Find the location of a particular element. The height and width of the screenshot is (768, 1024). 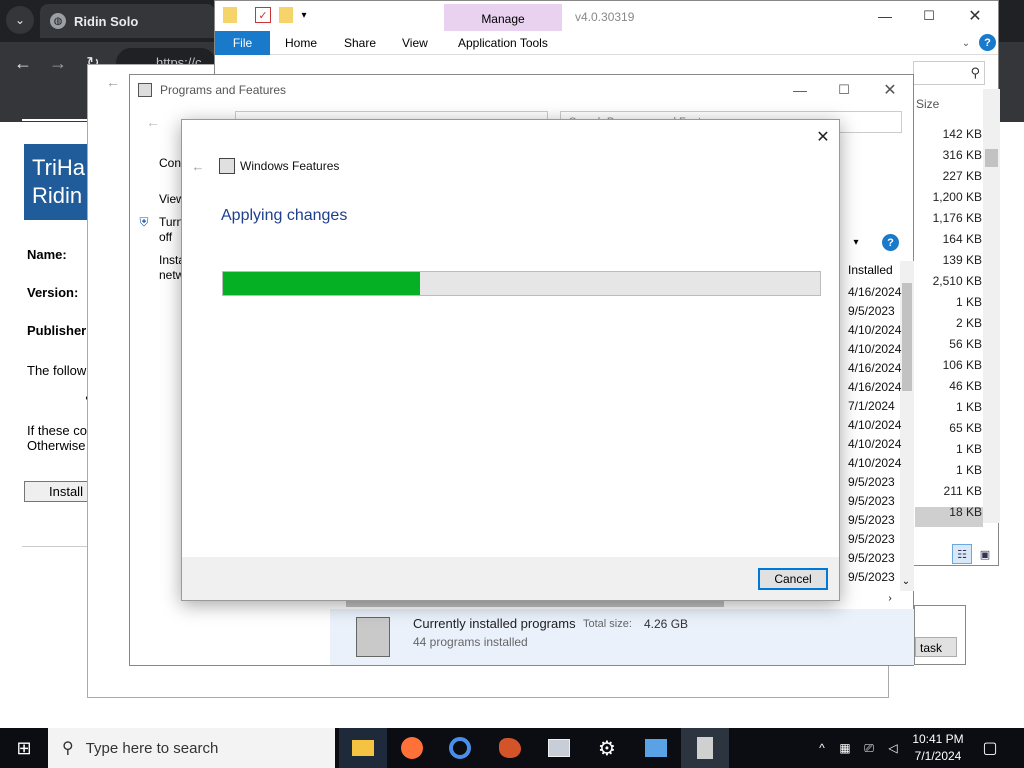

programs-icon is located at coordinates (145, 90).